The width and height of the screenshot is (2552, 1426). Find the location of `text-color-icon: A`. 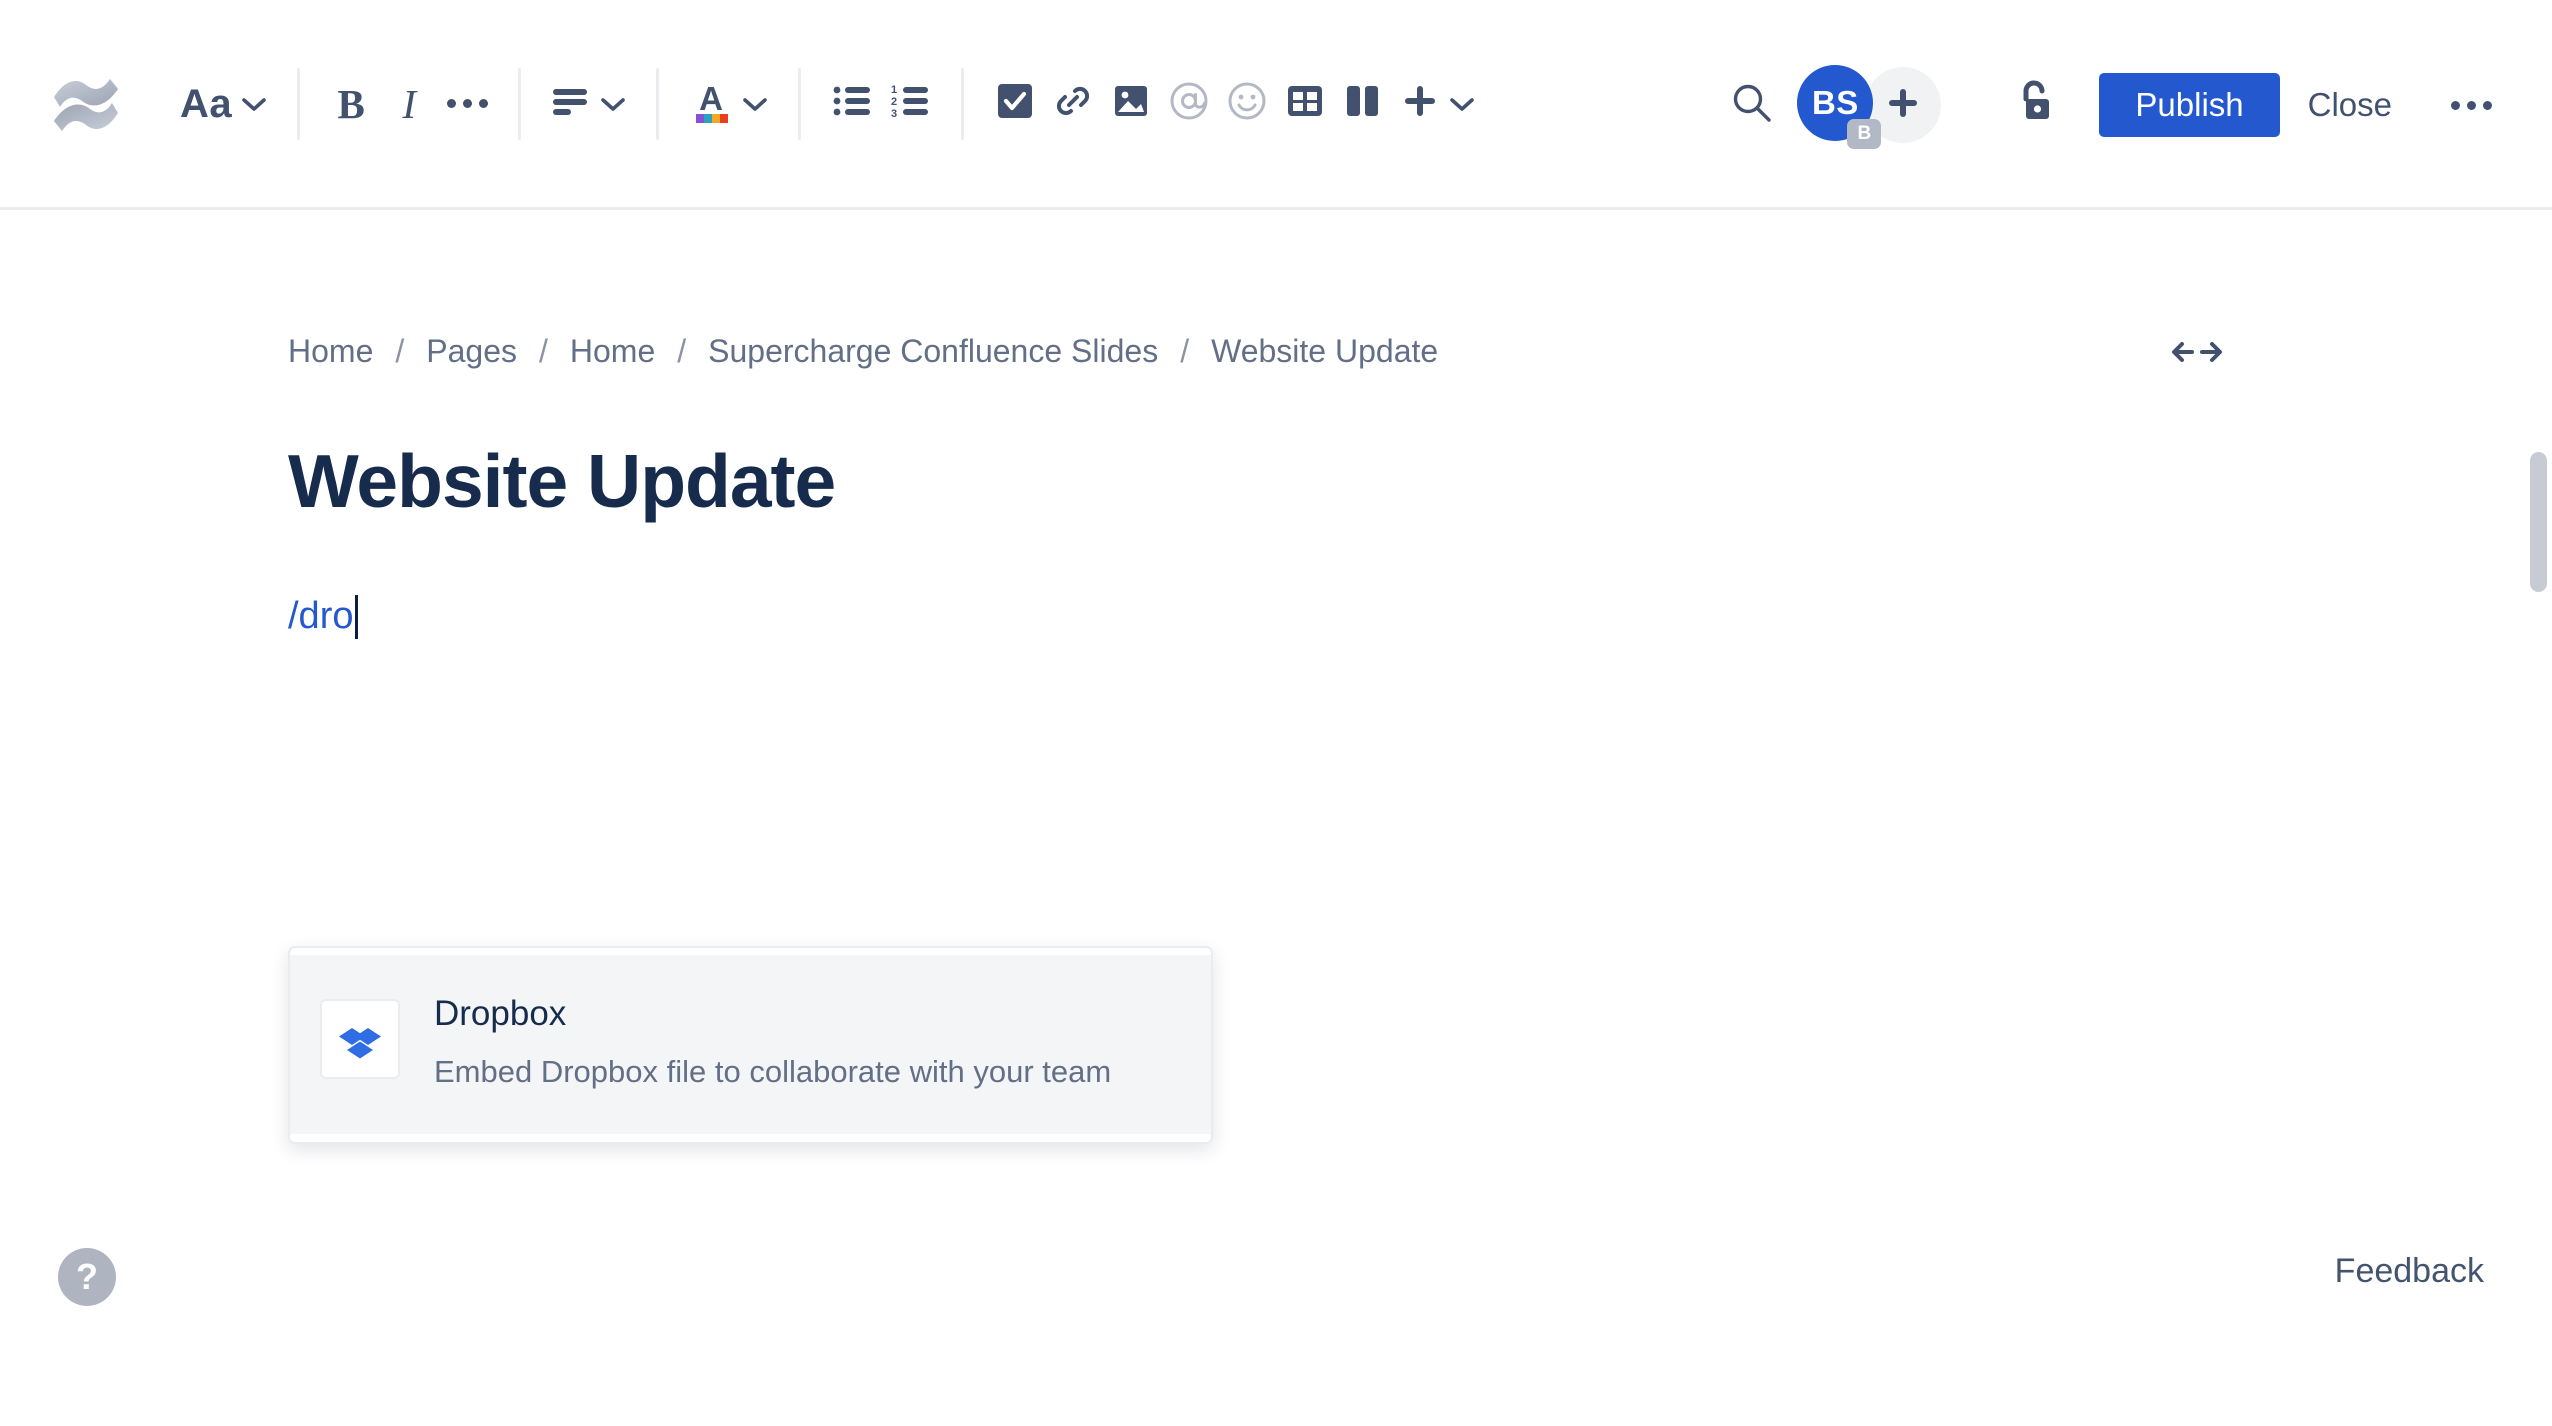

text-color-icon: A is located at coordinates (711, 103).